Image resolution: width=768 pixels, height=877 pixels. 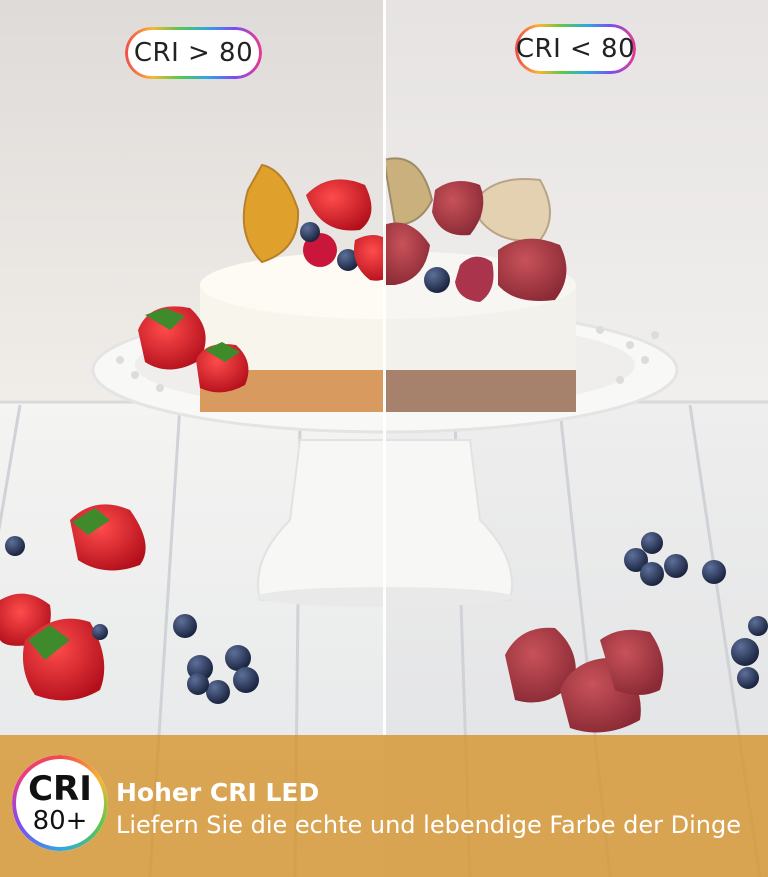 I want to click on cri-high-label: CRI > 80, so click(x=193, y=53).